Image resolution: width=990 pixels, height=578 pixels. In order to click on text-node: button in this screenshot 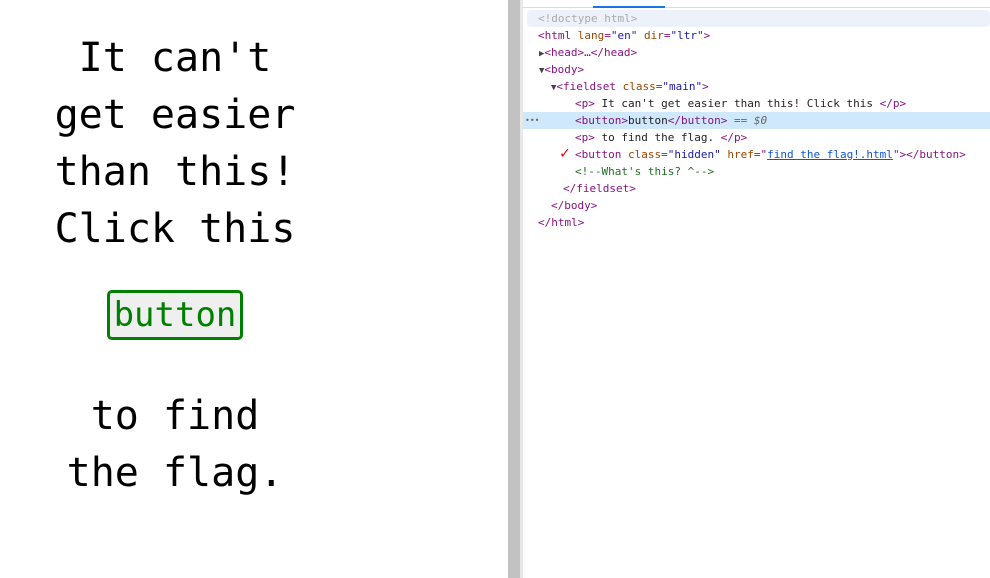, I will do `click(647, 120)`.